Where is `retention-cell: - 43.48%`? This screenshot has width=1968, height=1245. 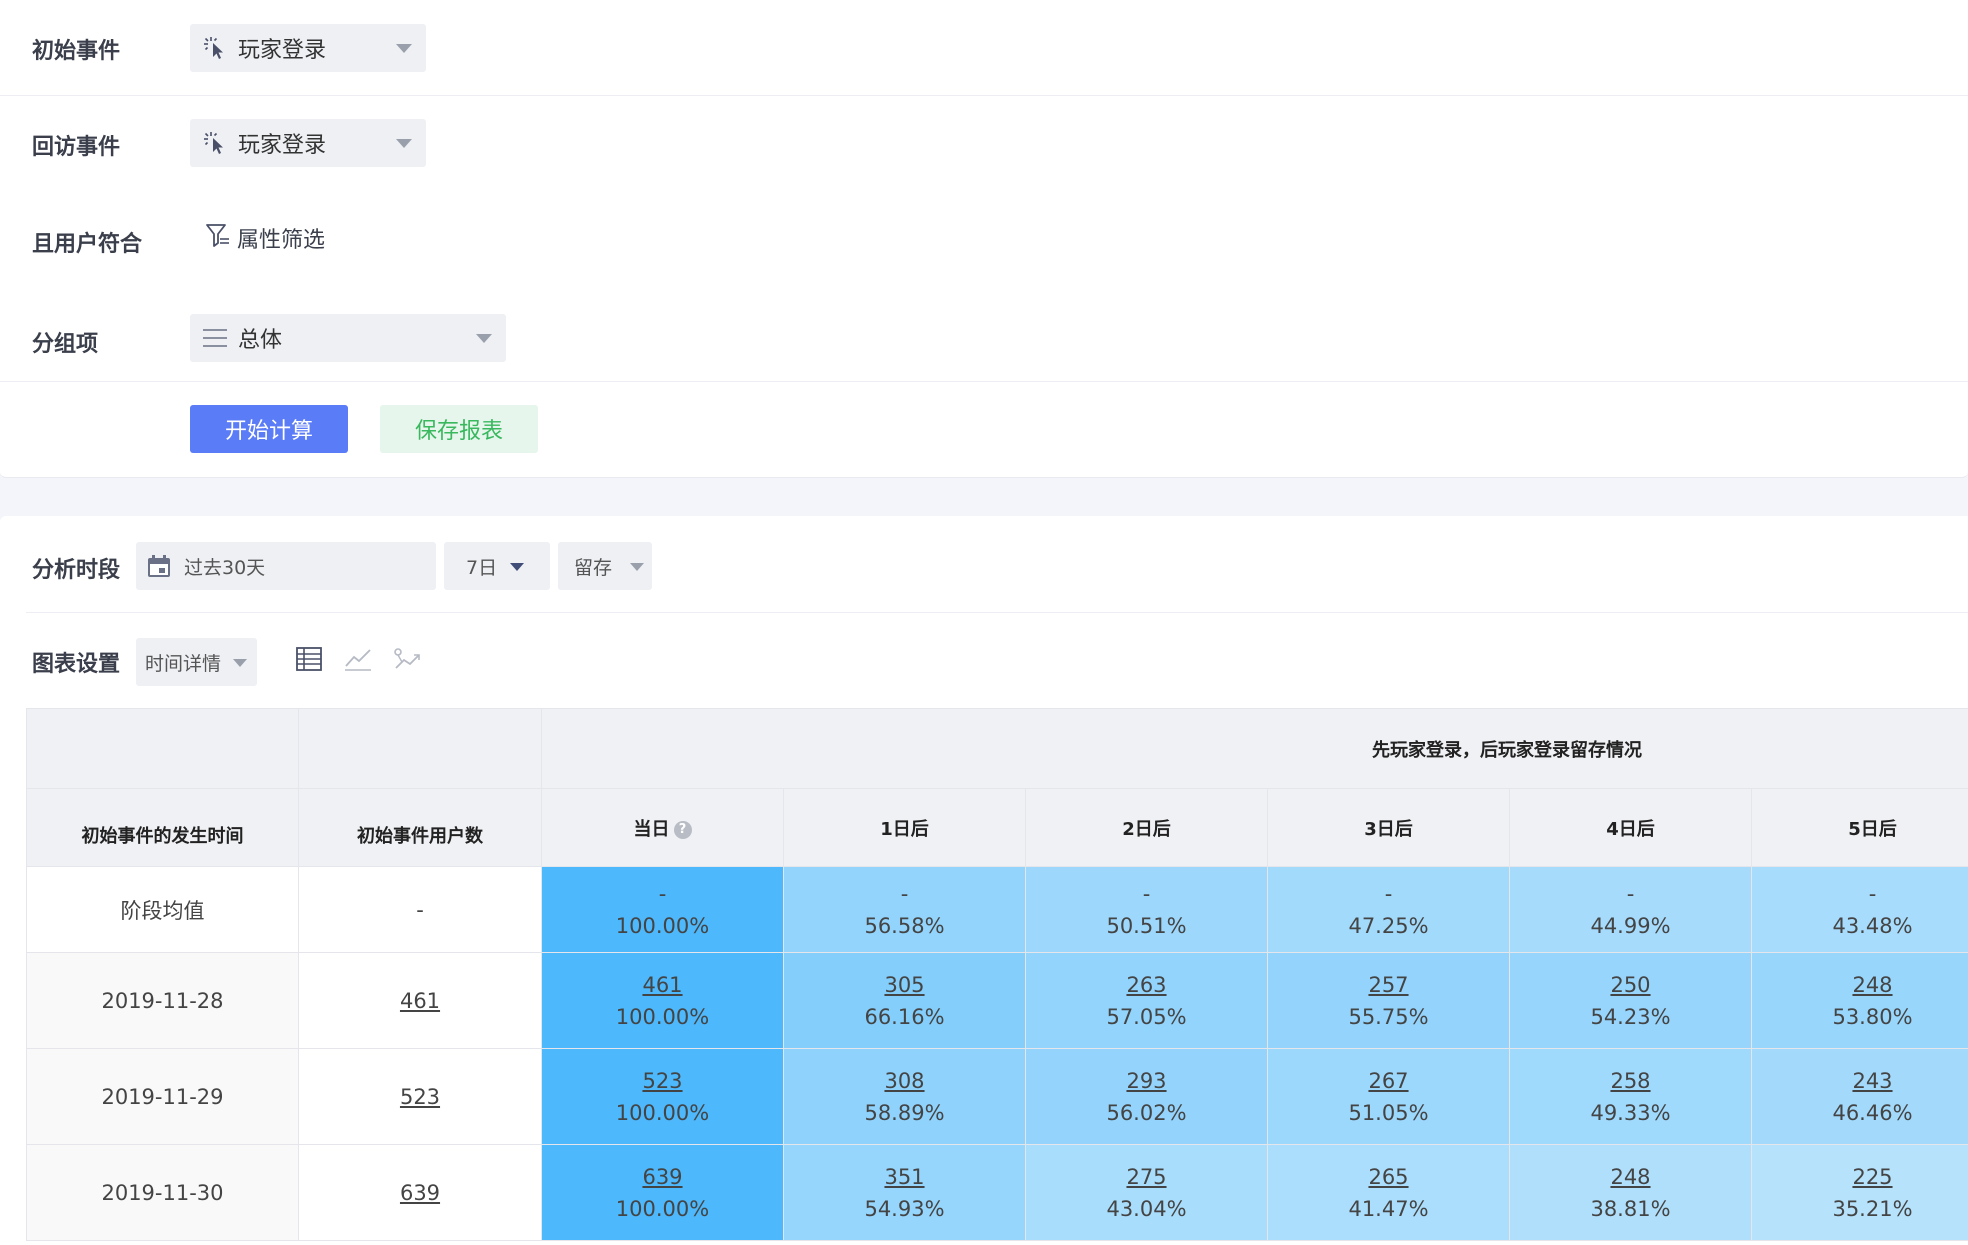 retention-cell: - 43.48% is located at coordinates (1859, 909).